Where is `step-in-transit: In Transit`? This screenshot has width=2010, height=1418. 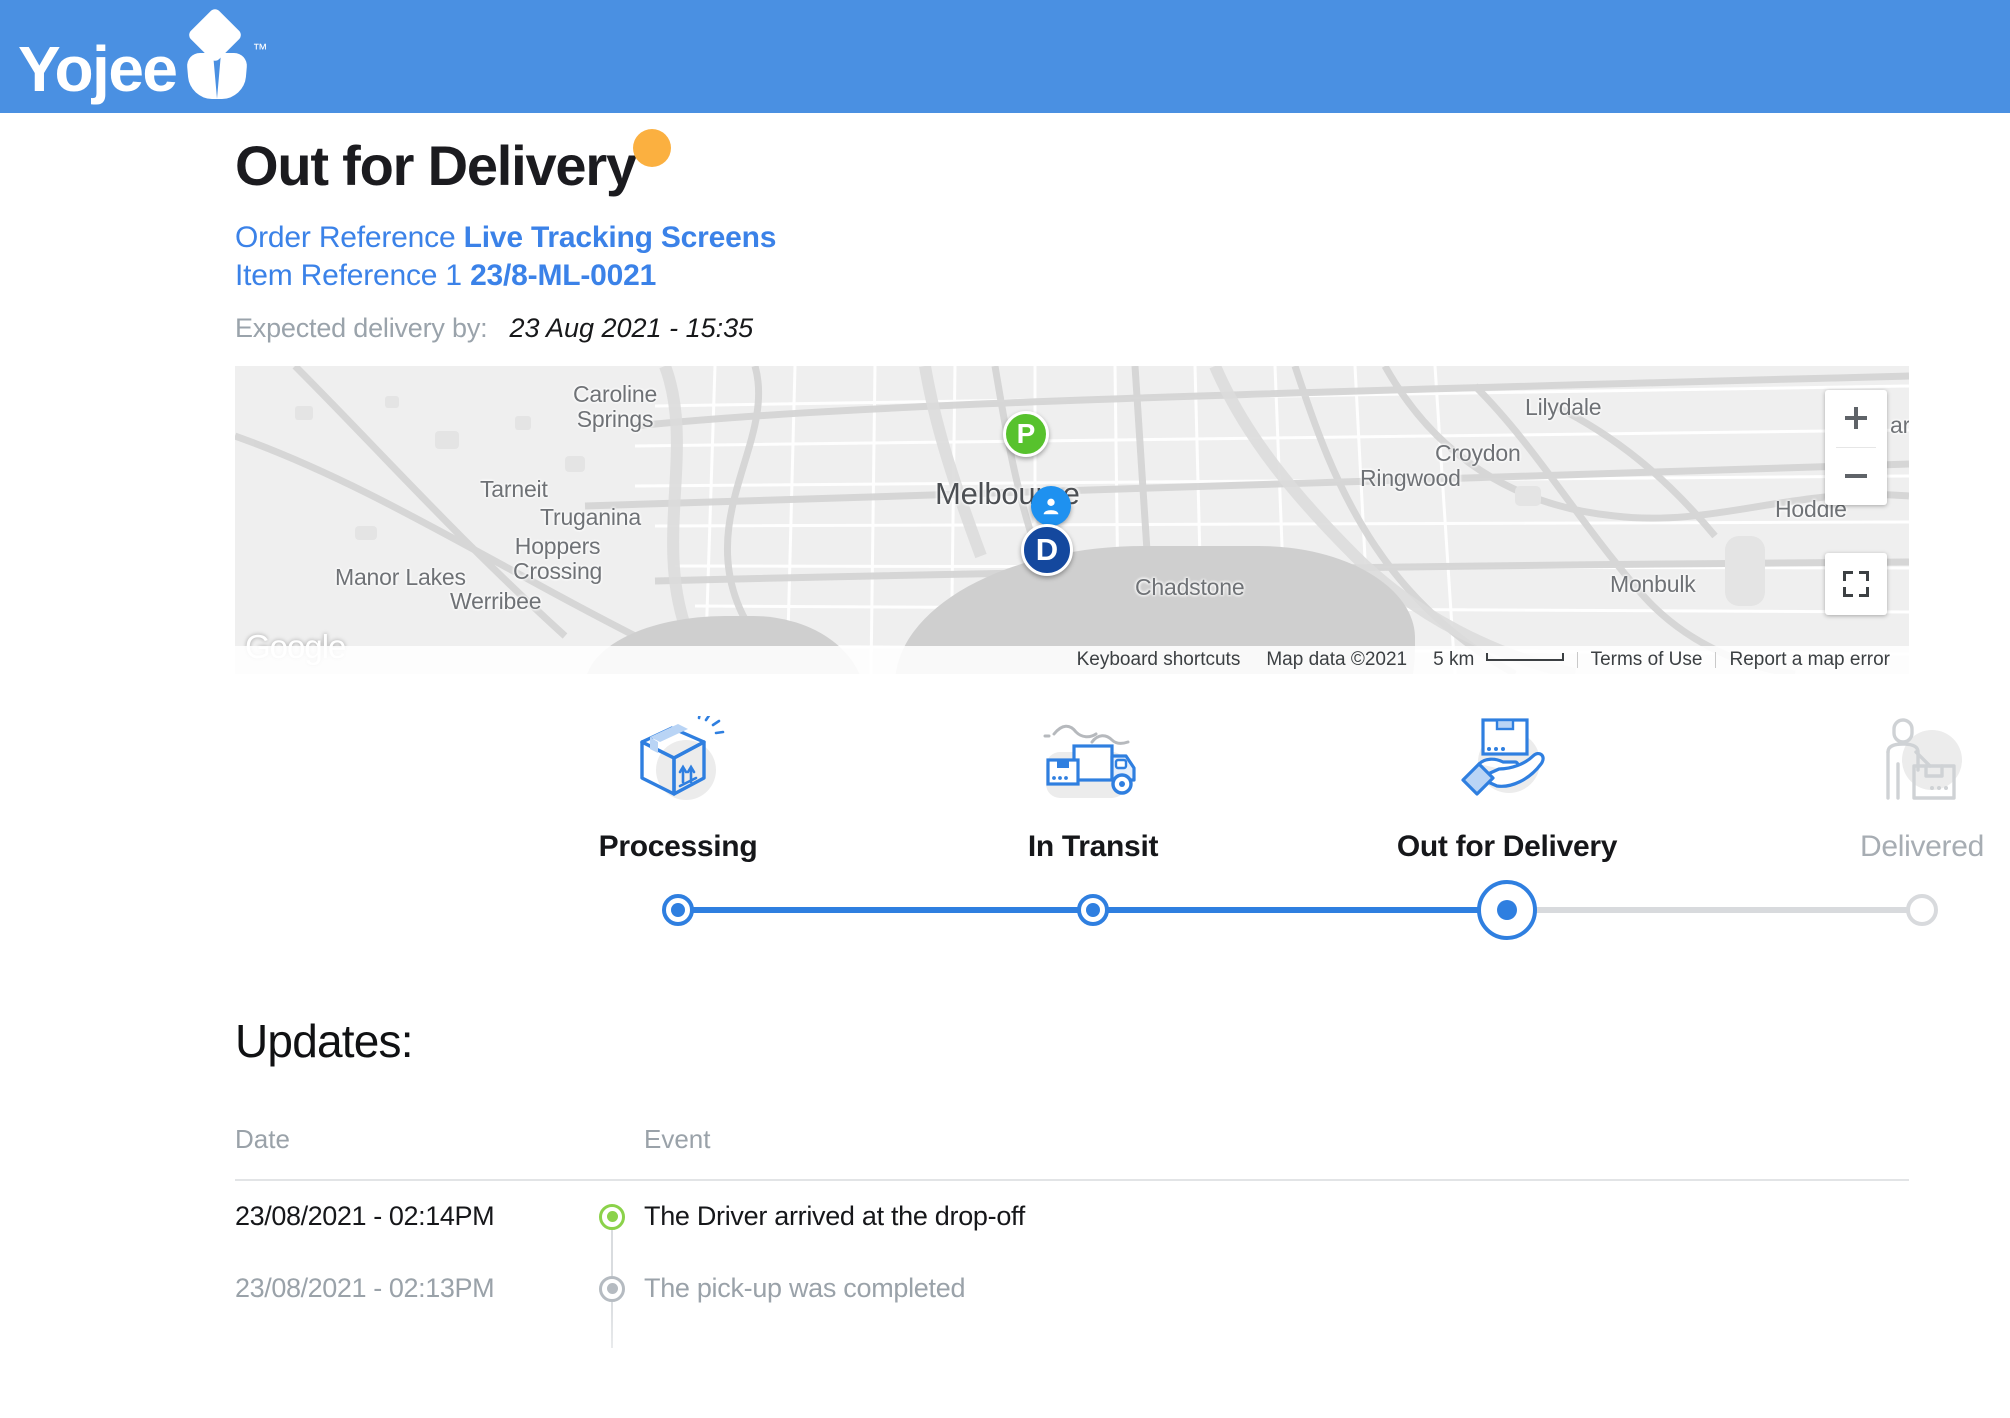
step-in-transit: In Transit is located at coordinates (1093, 790).